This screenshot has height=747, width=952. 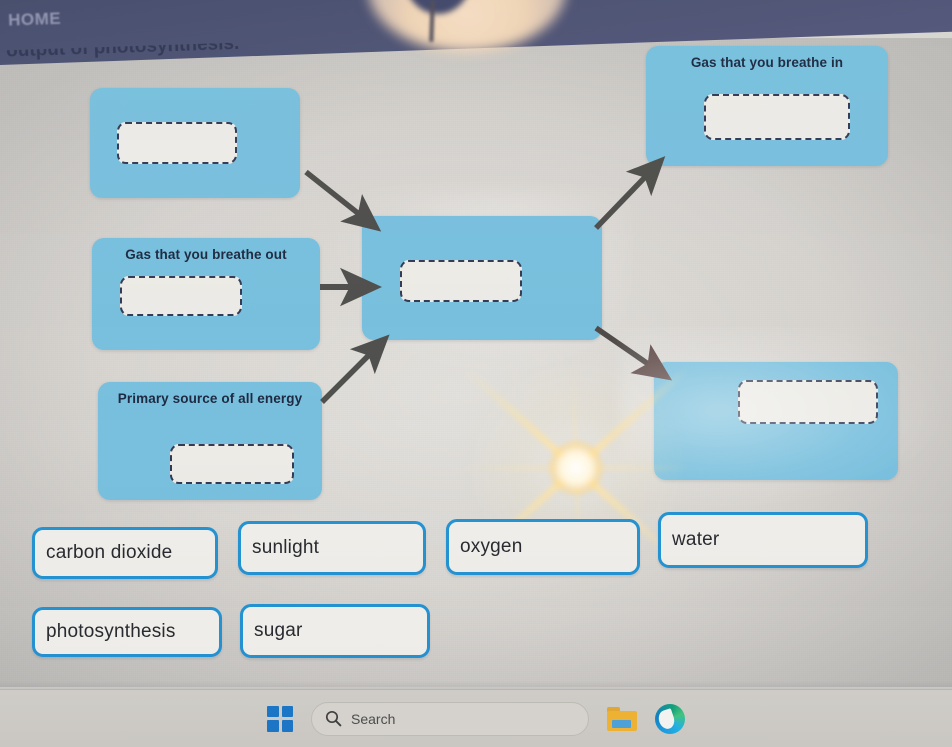 What do you see at coordinates (777, 117) in the screenshot?
I see `dropzone-gas-breathe-in` at bounding box center [777, 117].